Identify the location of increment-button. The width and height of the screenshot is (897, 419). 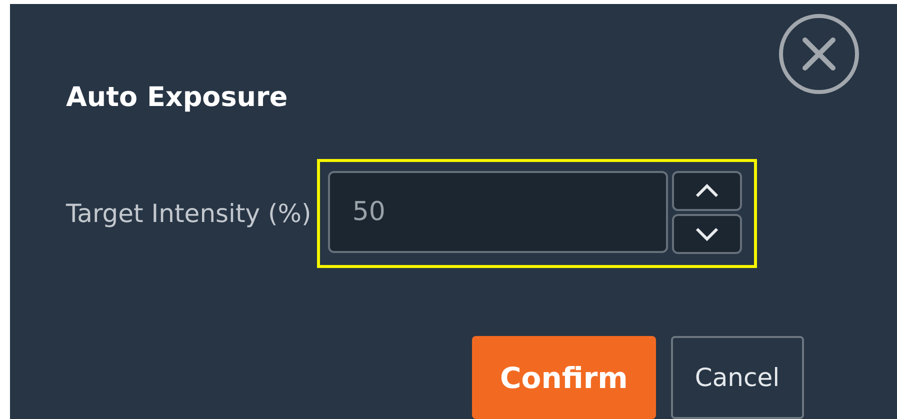
(707, 191).